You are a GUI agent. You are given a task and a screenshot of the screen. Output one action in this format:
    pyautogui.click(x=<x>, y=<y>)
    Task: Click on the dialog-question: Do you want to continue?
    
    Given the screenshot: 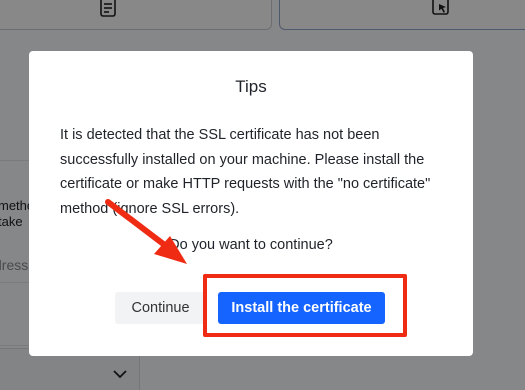 What is the action you would take?
    pyautogui.click(x=251, y=245)
    